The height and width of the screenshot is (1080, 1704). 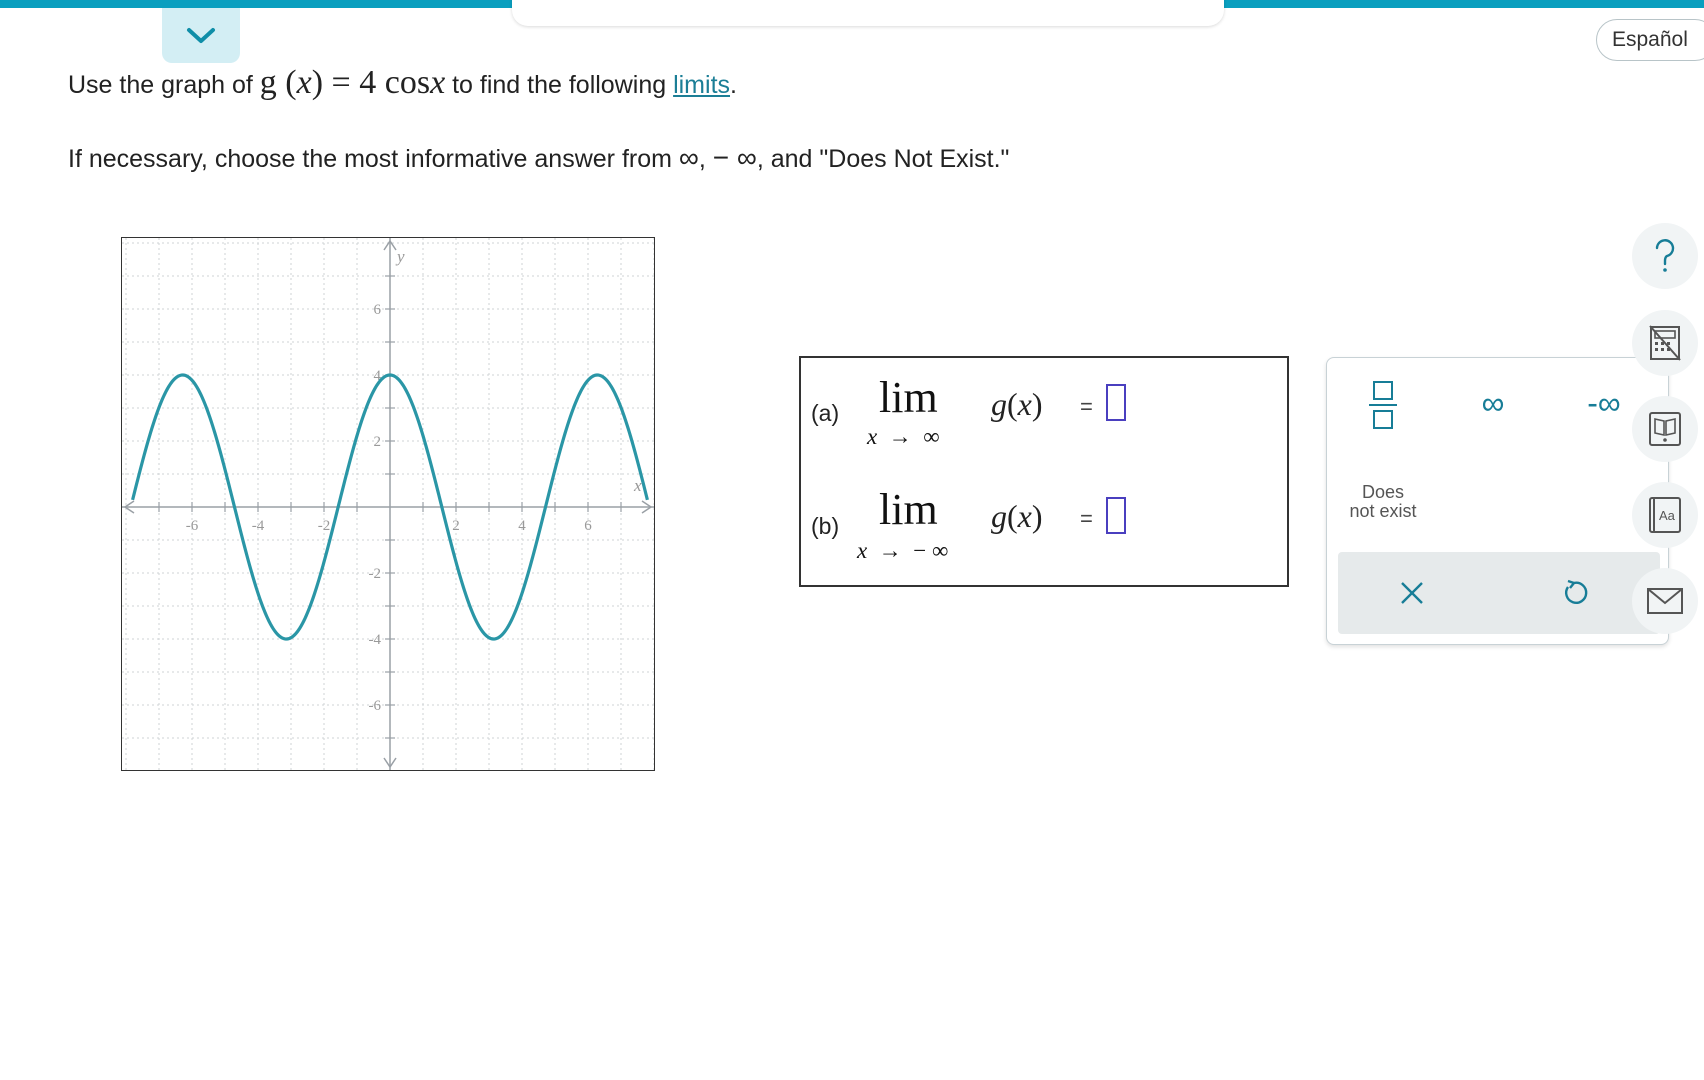 What do you see at coordinates (825, 526) in the screenshot?
I see `part-b-label: (b)` at bounding box center [825, 526].